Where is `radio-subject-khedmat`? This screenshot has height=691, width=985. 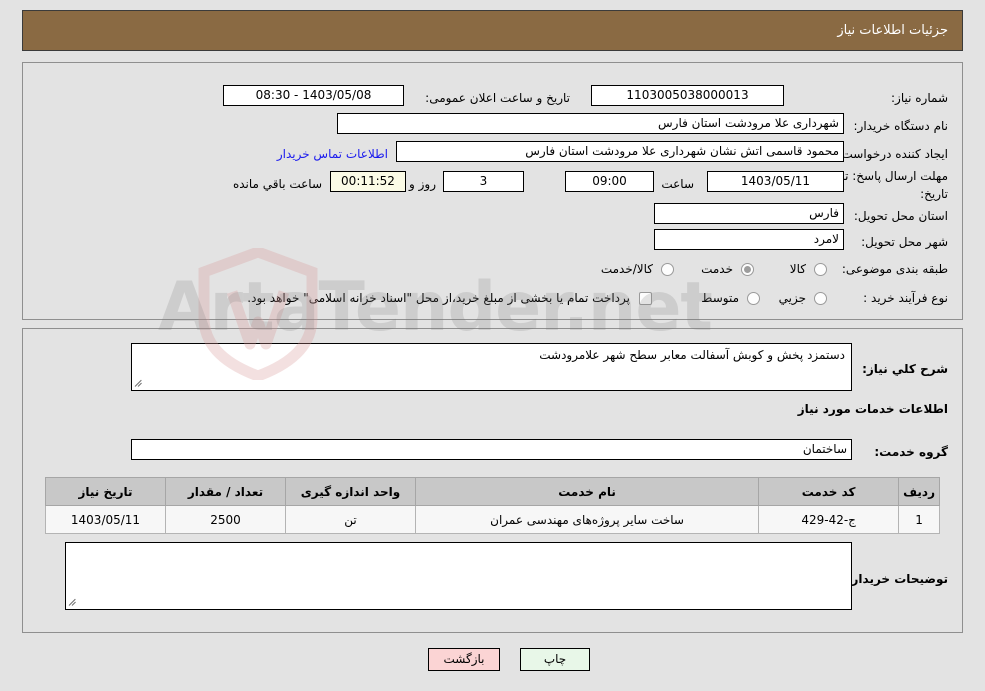 radio-subject-khedmat is located at coordinates (747, 269).